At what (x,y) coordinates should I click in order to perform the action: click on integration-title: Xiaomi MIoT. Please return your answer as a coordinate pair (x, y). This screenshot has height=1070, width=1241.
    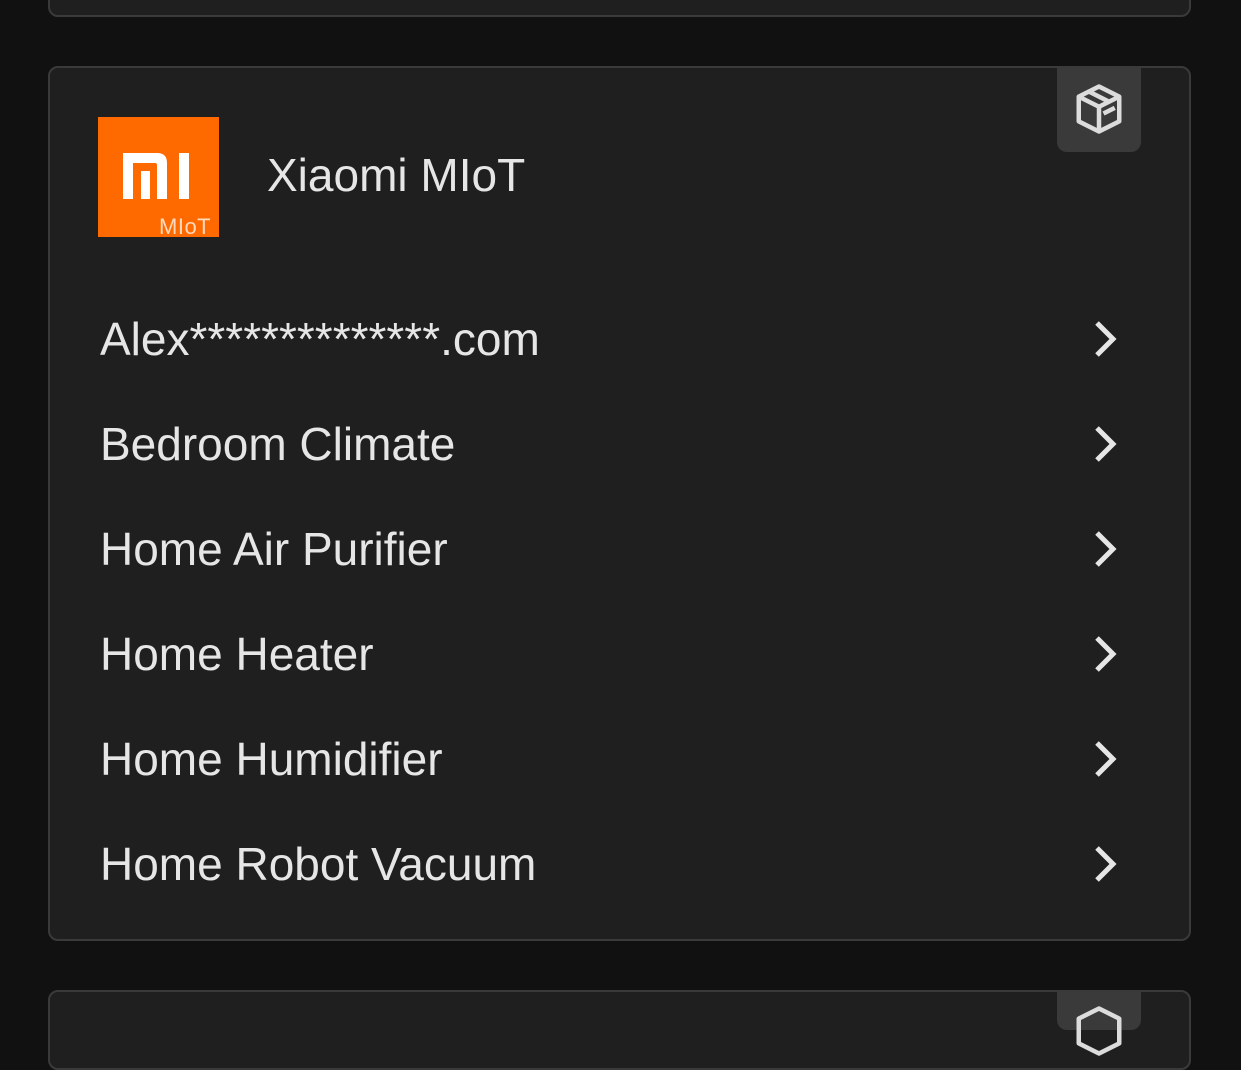
    Looking at the image, I should click on (396, 175).